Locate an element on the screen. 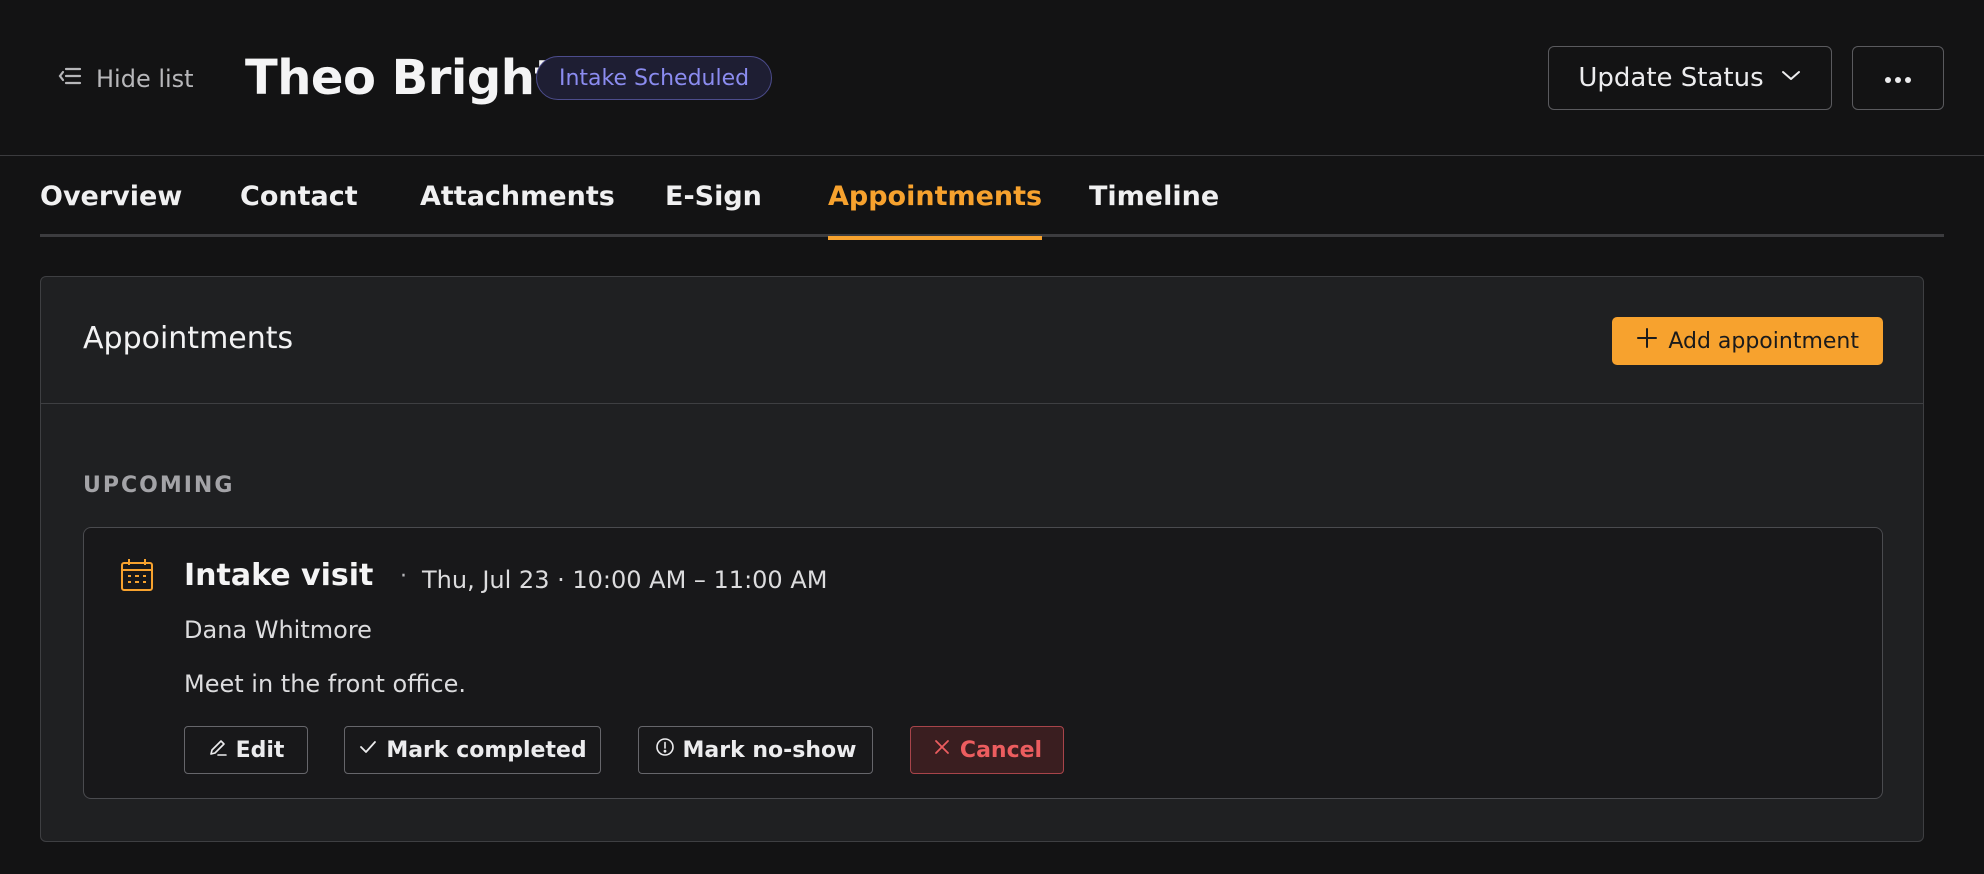 The image size is (1984, 874). appointment-person: Dana Whitmore is located at coordinates (278, 630).